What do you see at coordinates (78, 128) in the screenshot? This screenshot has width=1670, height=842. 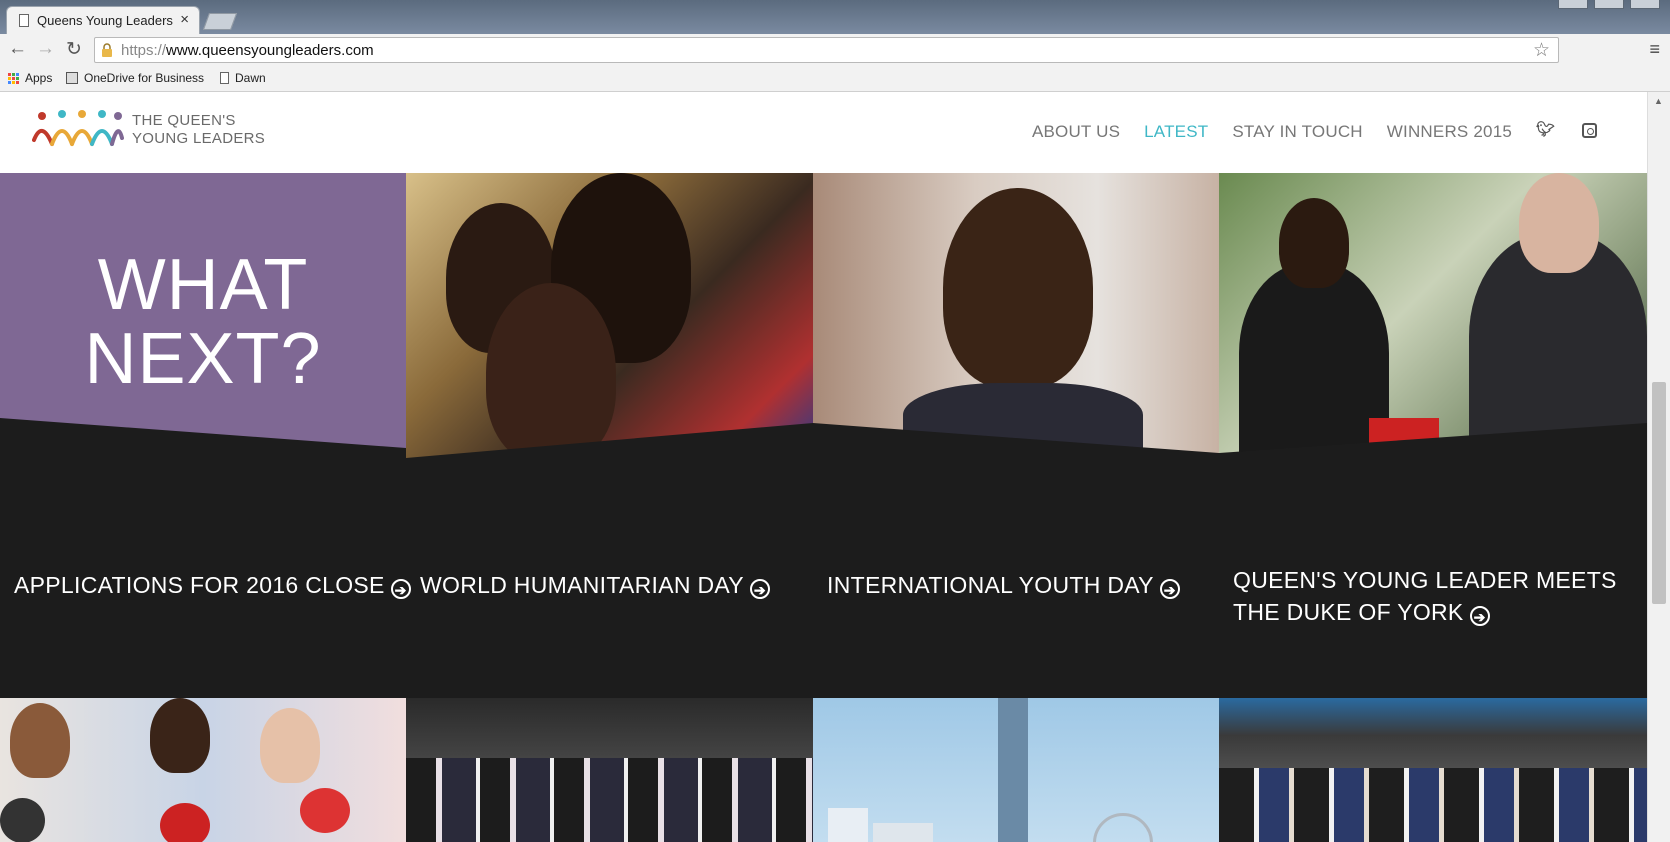 I see `logo-figures-icon` at bounding box center [78, 128].